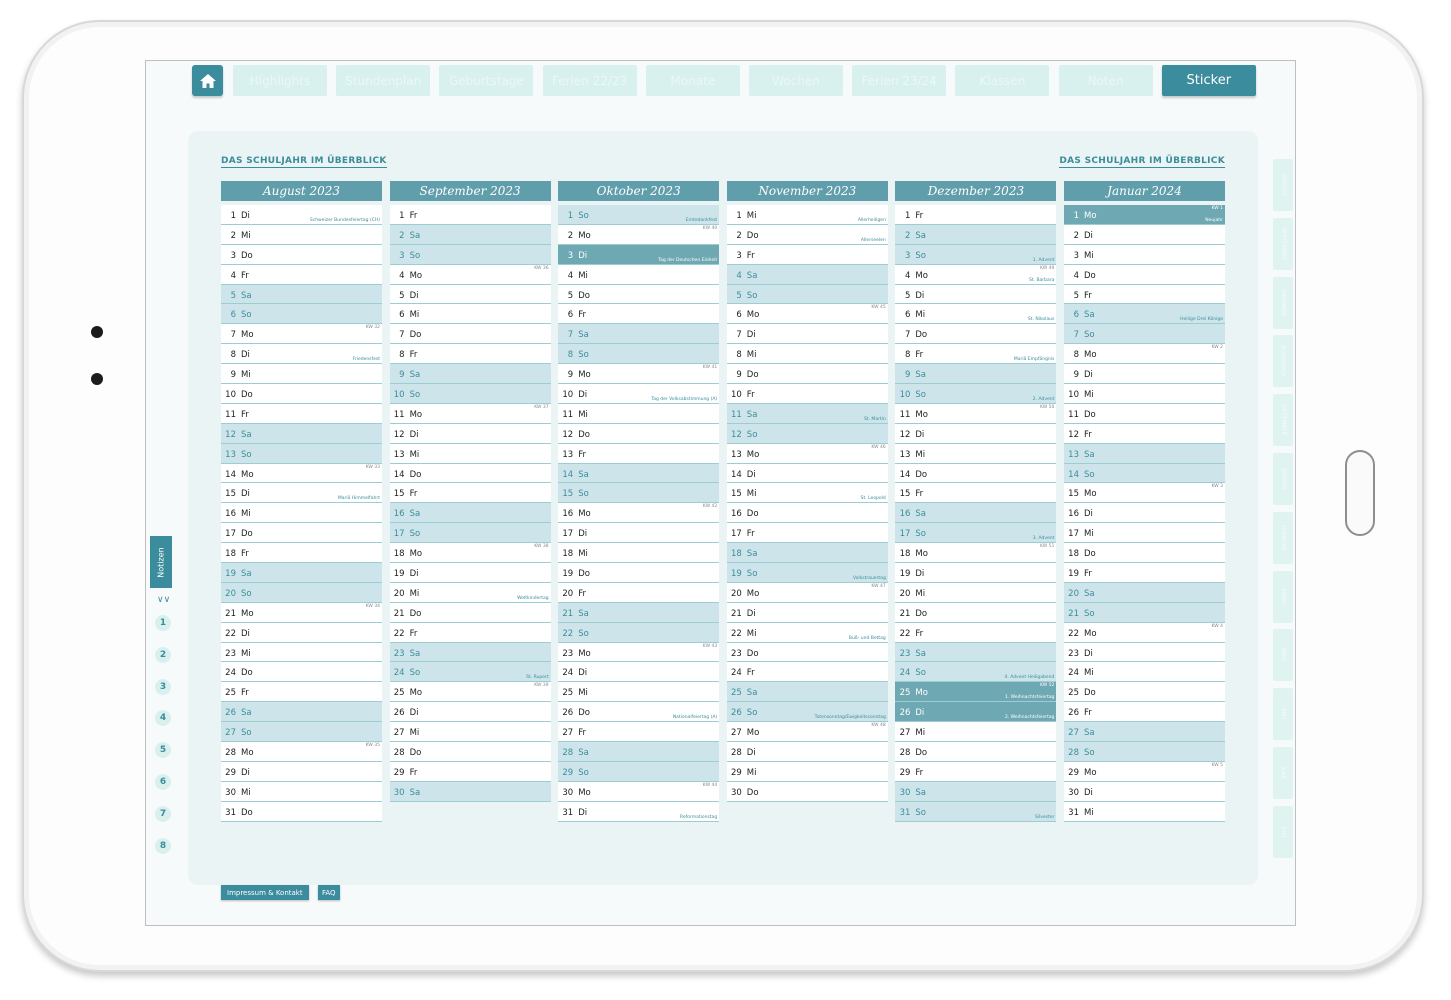  I want to click on day-row: 24 Mi, so click(1144, 672).